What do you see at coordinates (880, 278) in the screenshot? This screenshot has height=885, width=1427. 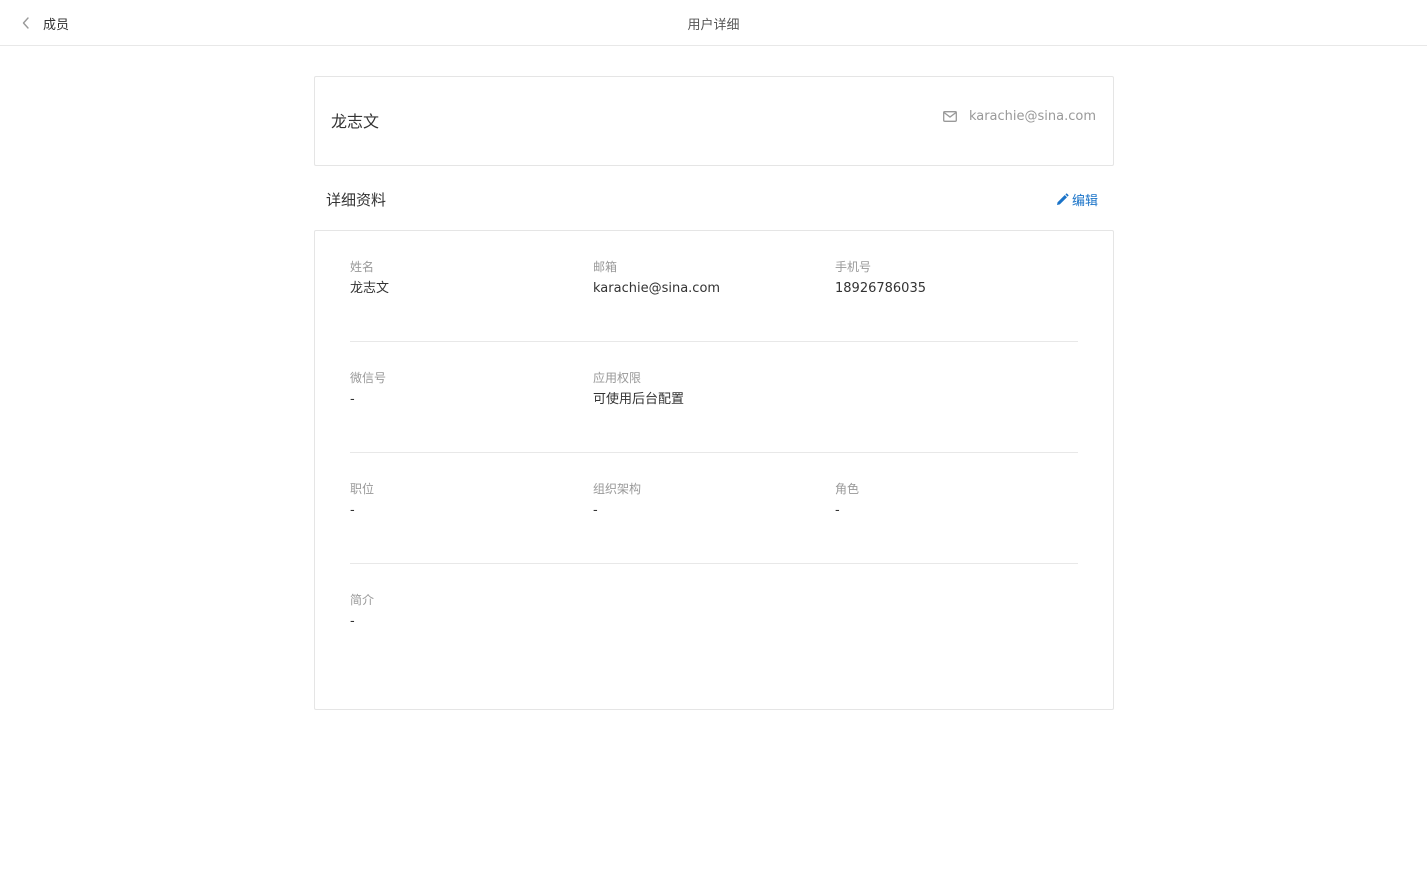 I see `field-phone: 手机号 18926786035` at bounding box center [880, 278].